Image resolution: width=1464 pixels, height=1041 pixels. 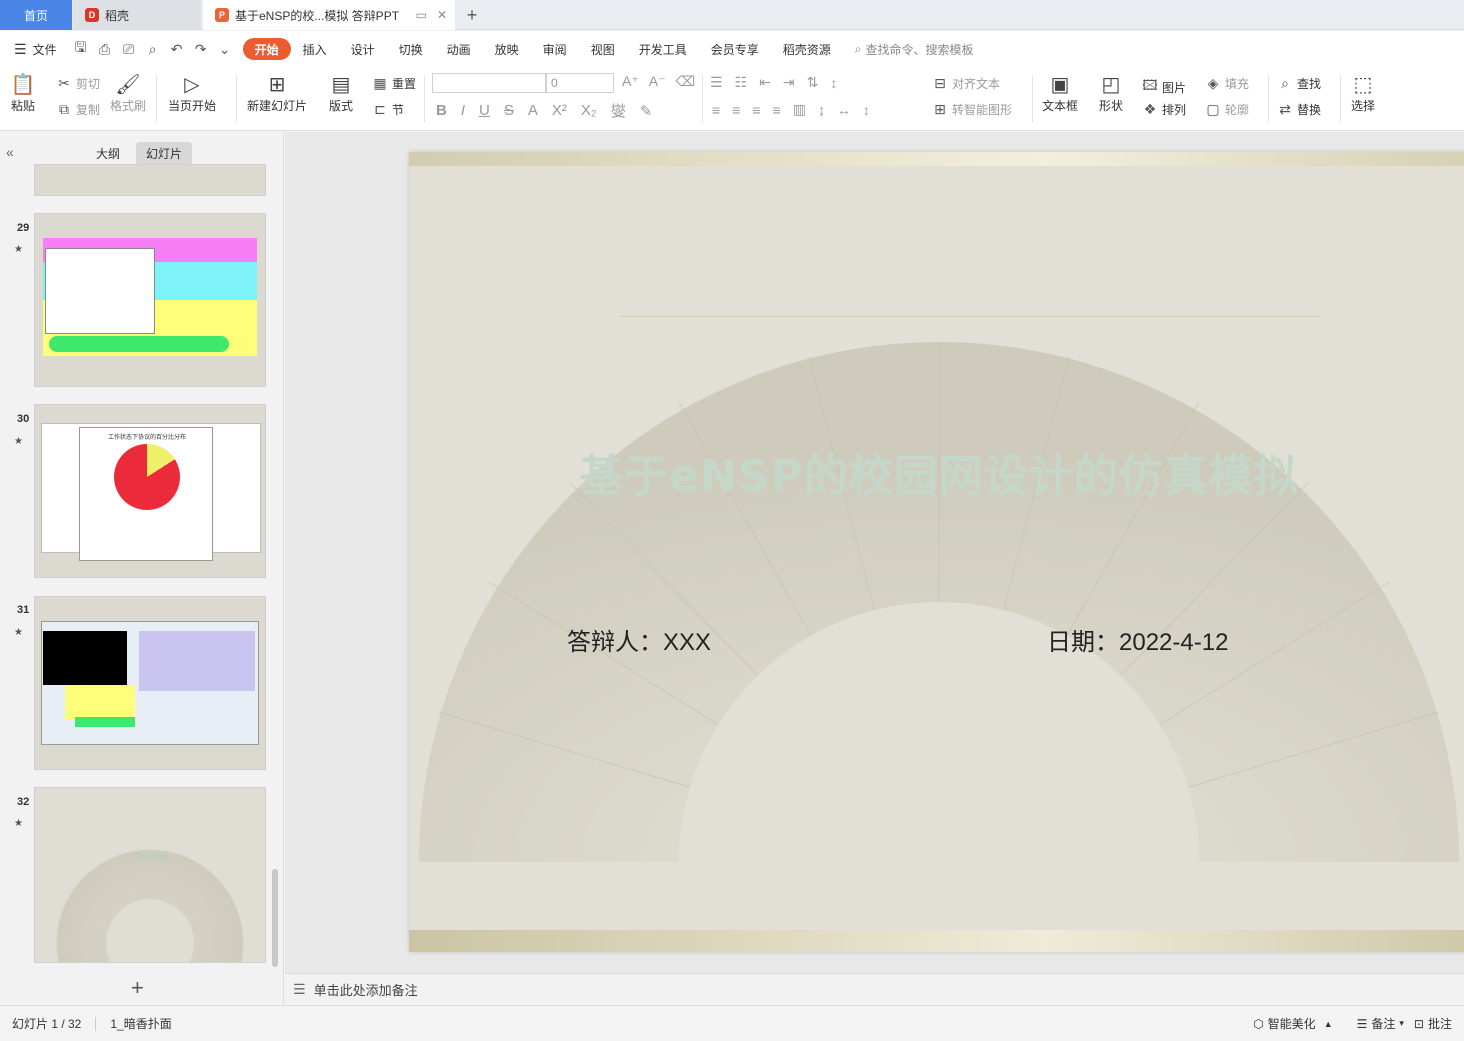 I want to click on paste-button: 📋 粘贴, so click(x=23, y=92).